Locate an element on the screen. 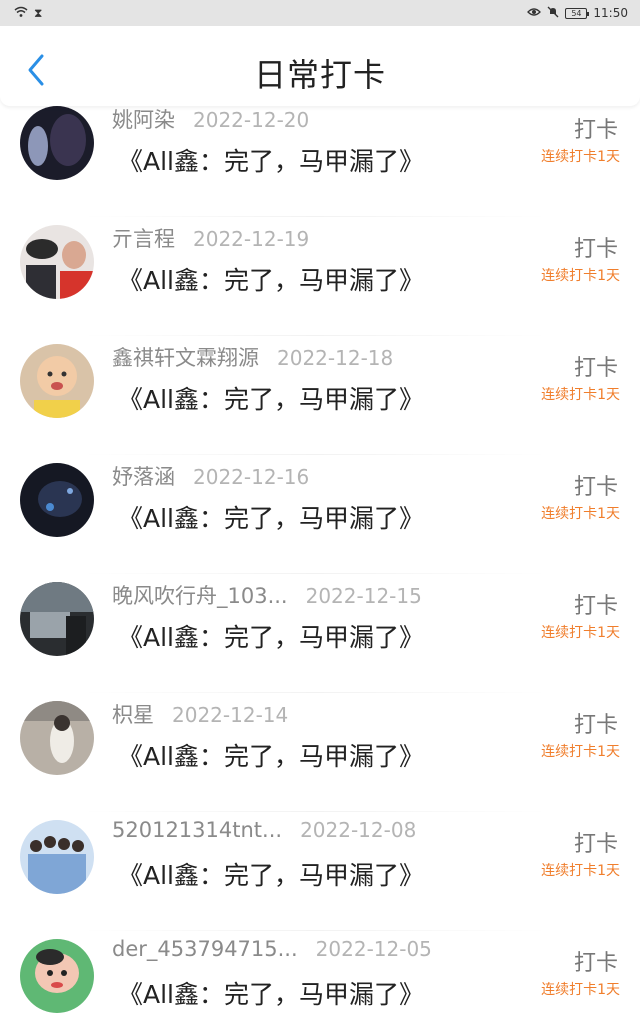 The image size is (640, 1024). list-item: 姚阿染 2022-12-20 《All鑫：完了，马甲漏了》 打卡 连续打卡1天 is located at coordinates (320, 157).